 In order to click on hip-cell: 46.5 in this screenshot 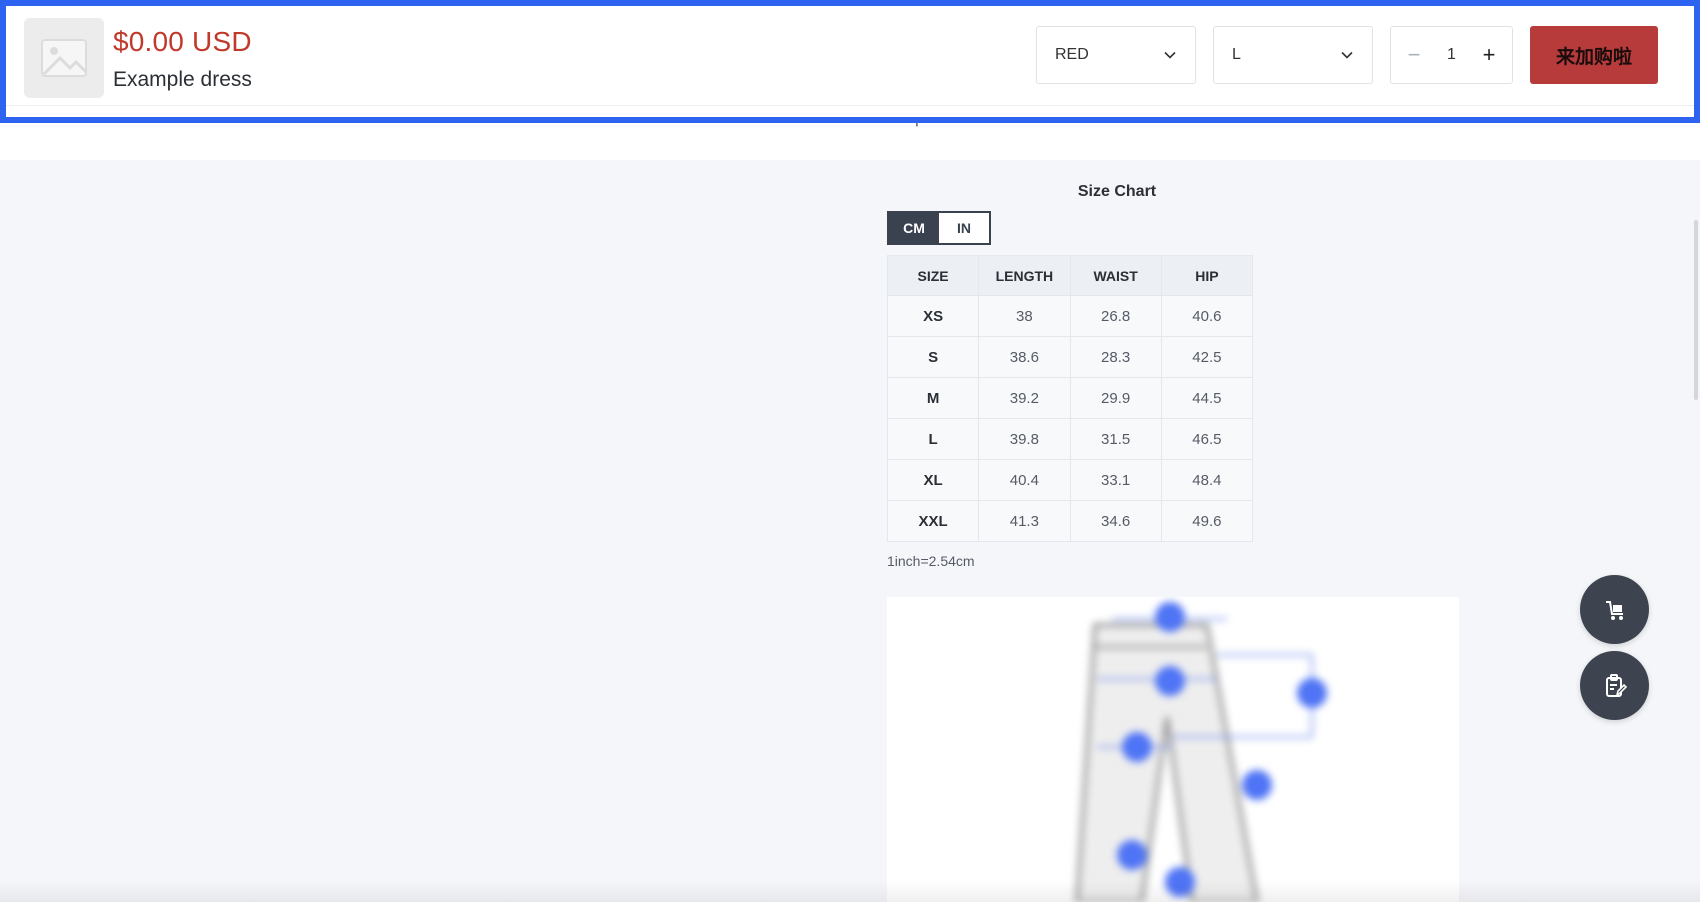, I will do `click(1207, 439)`.